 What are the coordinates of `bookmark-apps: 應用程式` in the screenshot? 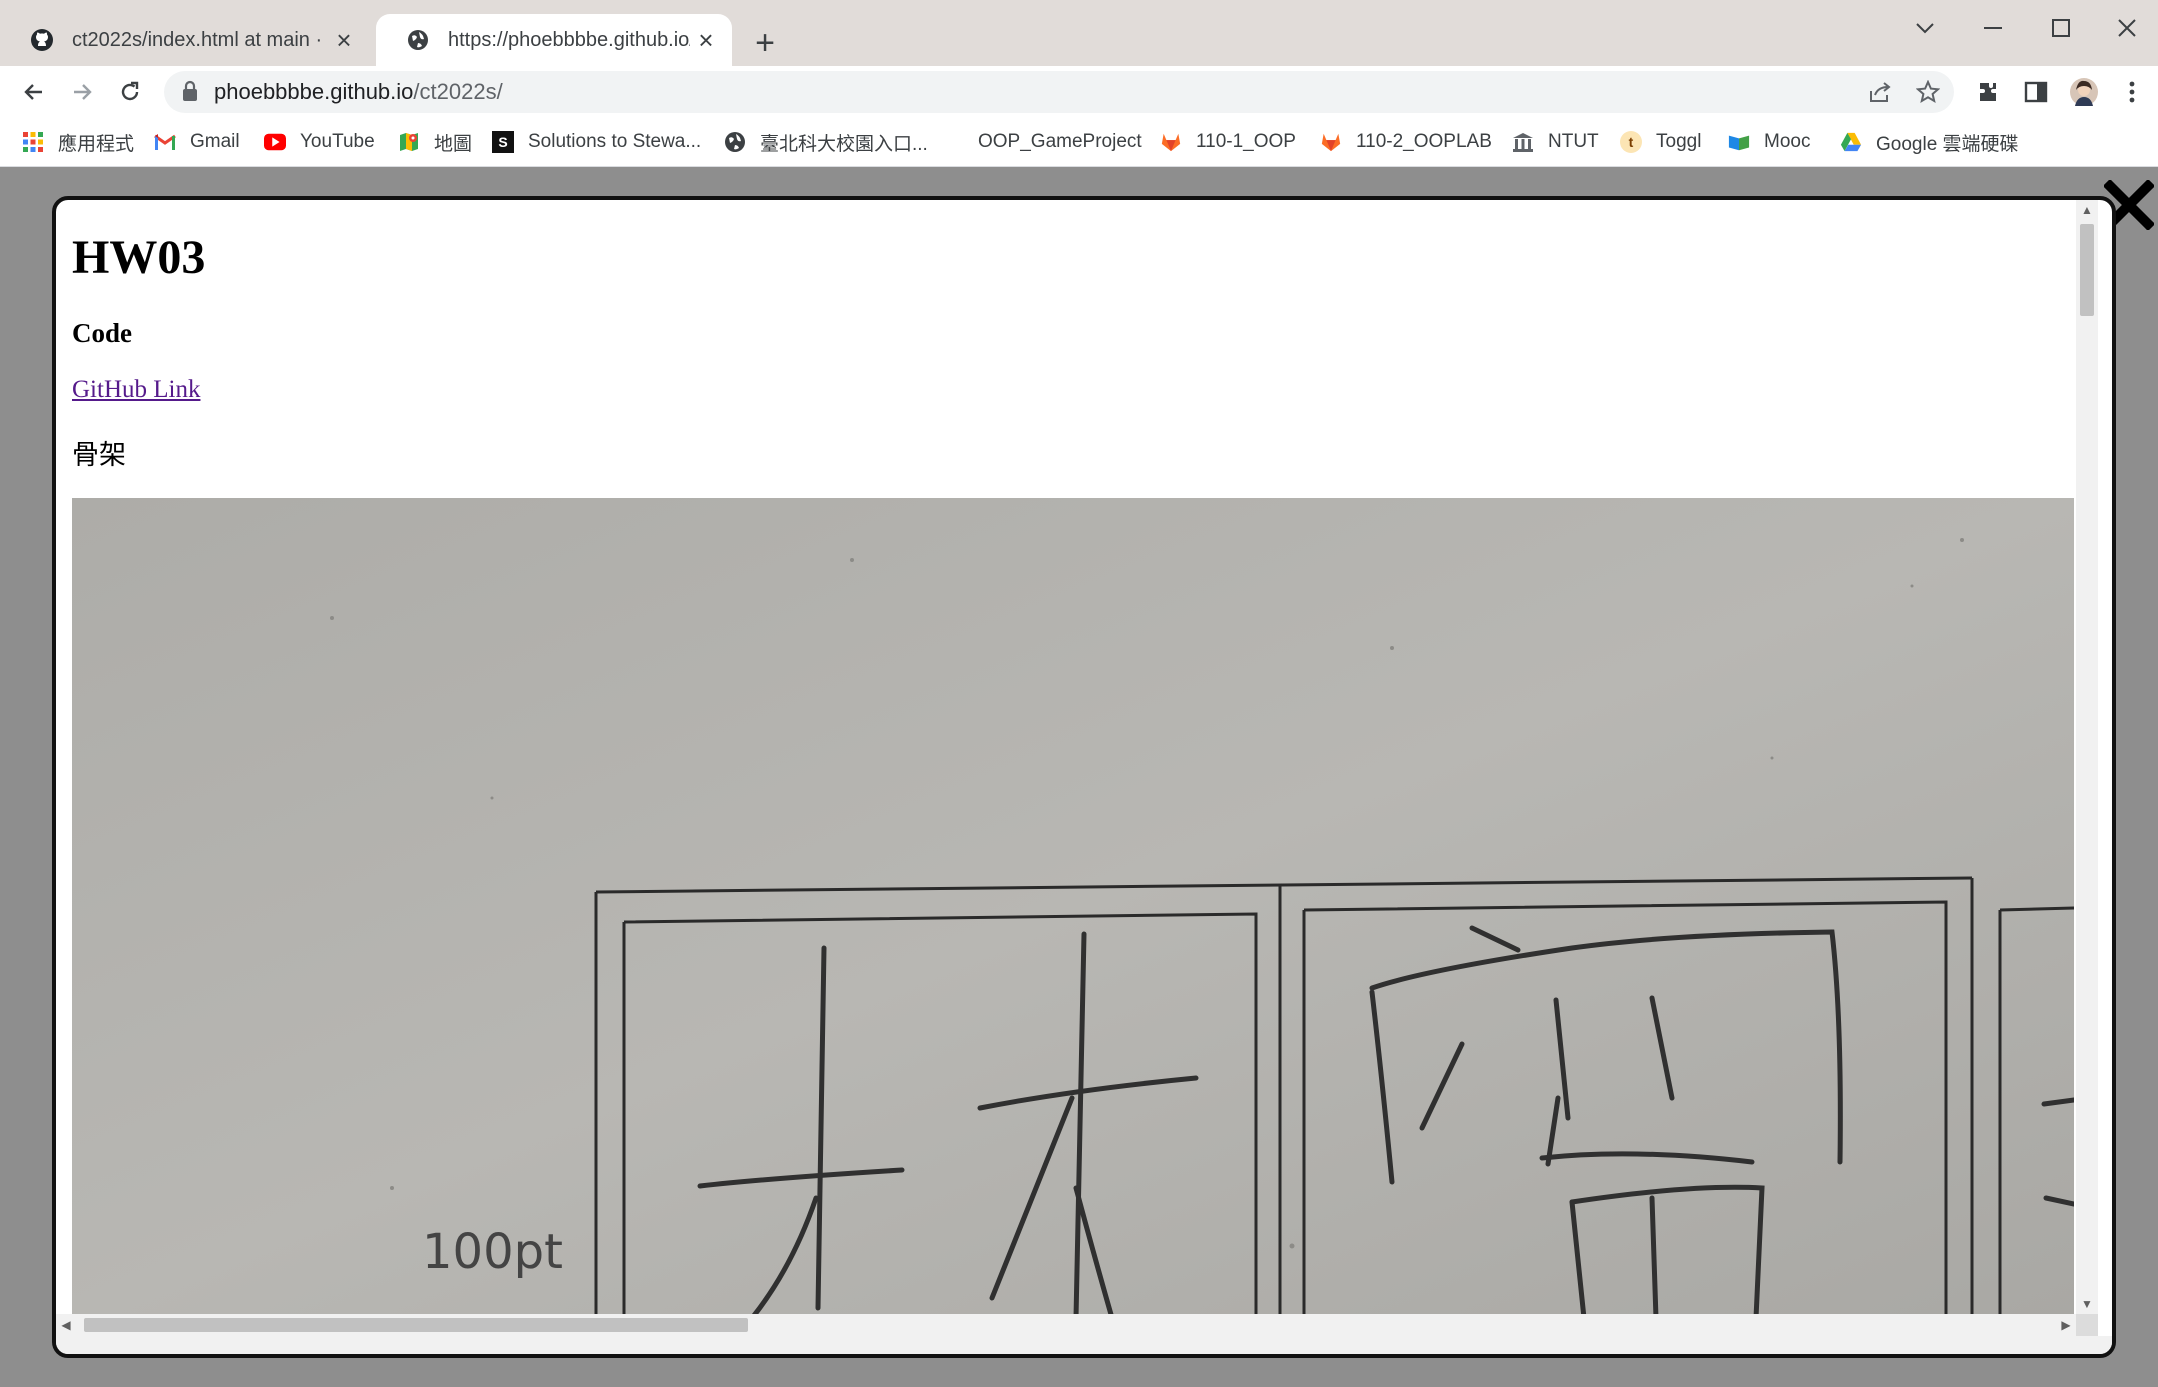 It's located at (78, 142).